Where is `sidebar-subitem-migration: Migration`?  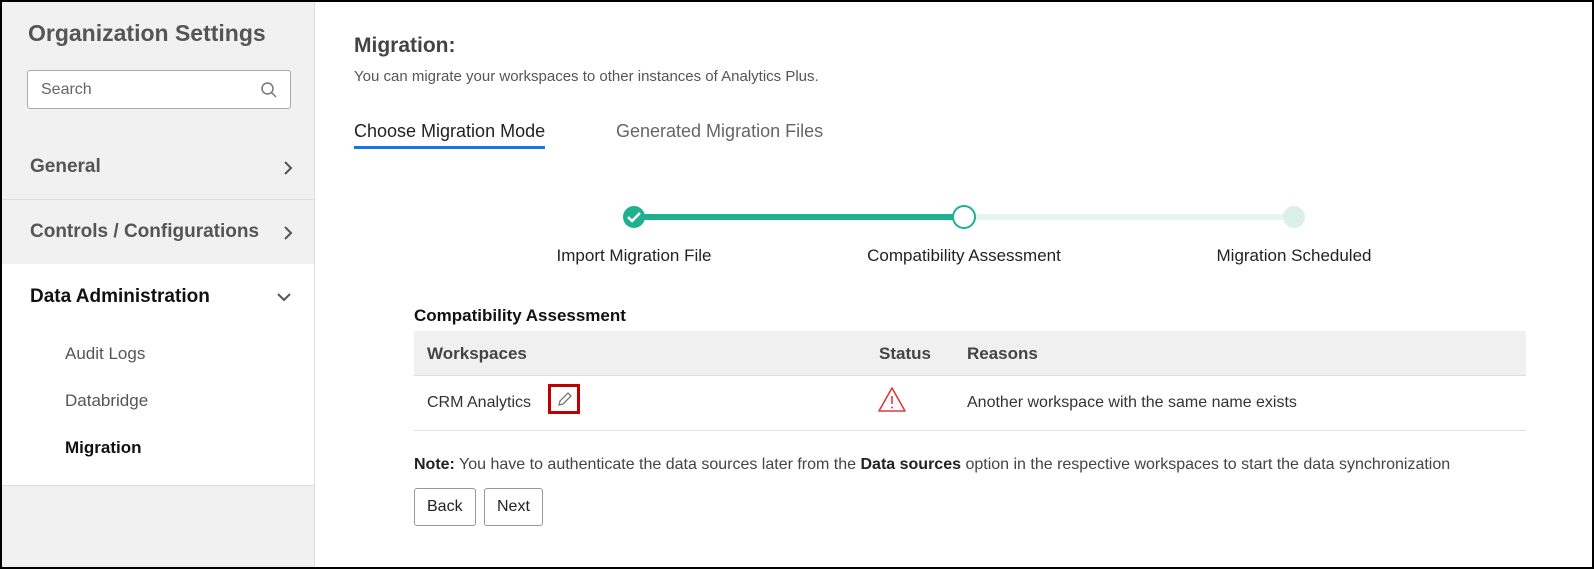
sidebar-subitem-migration: Migration is located at coordinates (103, 448).